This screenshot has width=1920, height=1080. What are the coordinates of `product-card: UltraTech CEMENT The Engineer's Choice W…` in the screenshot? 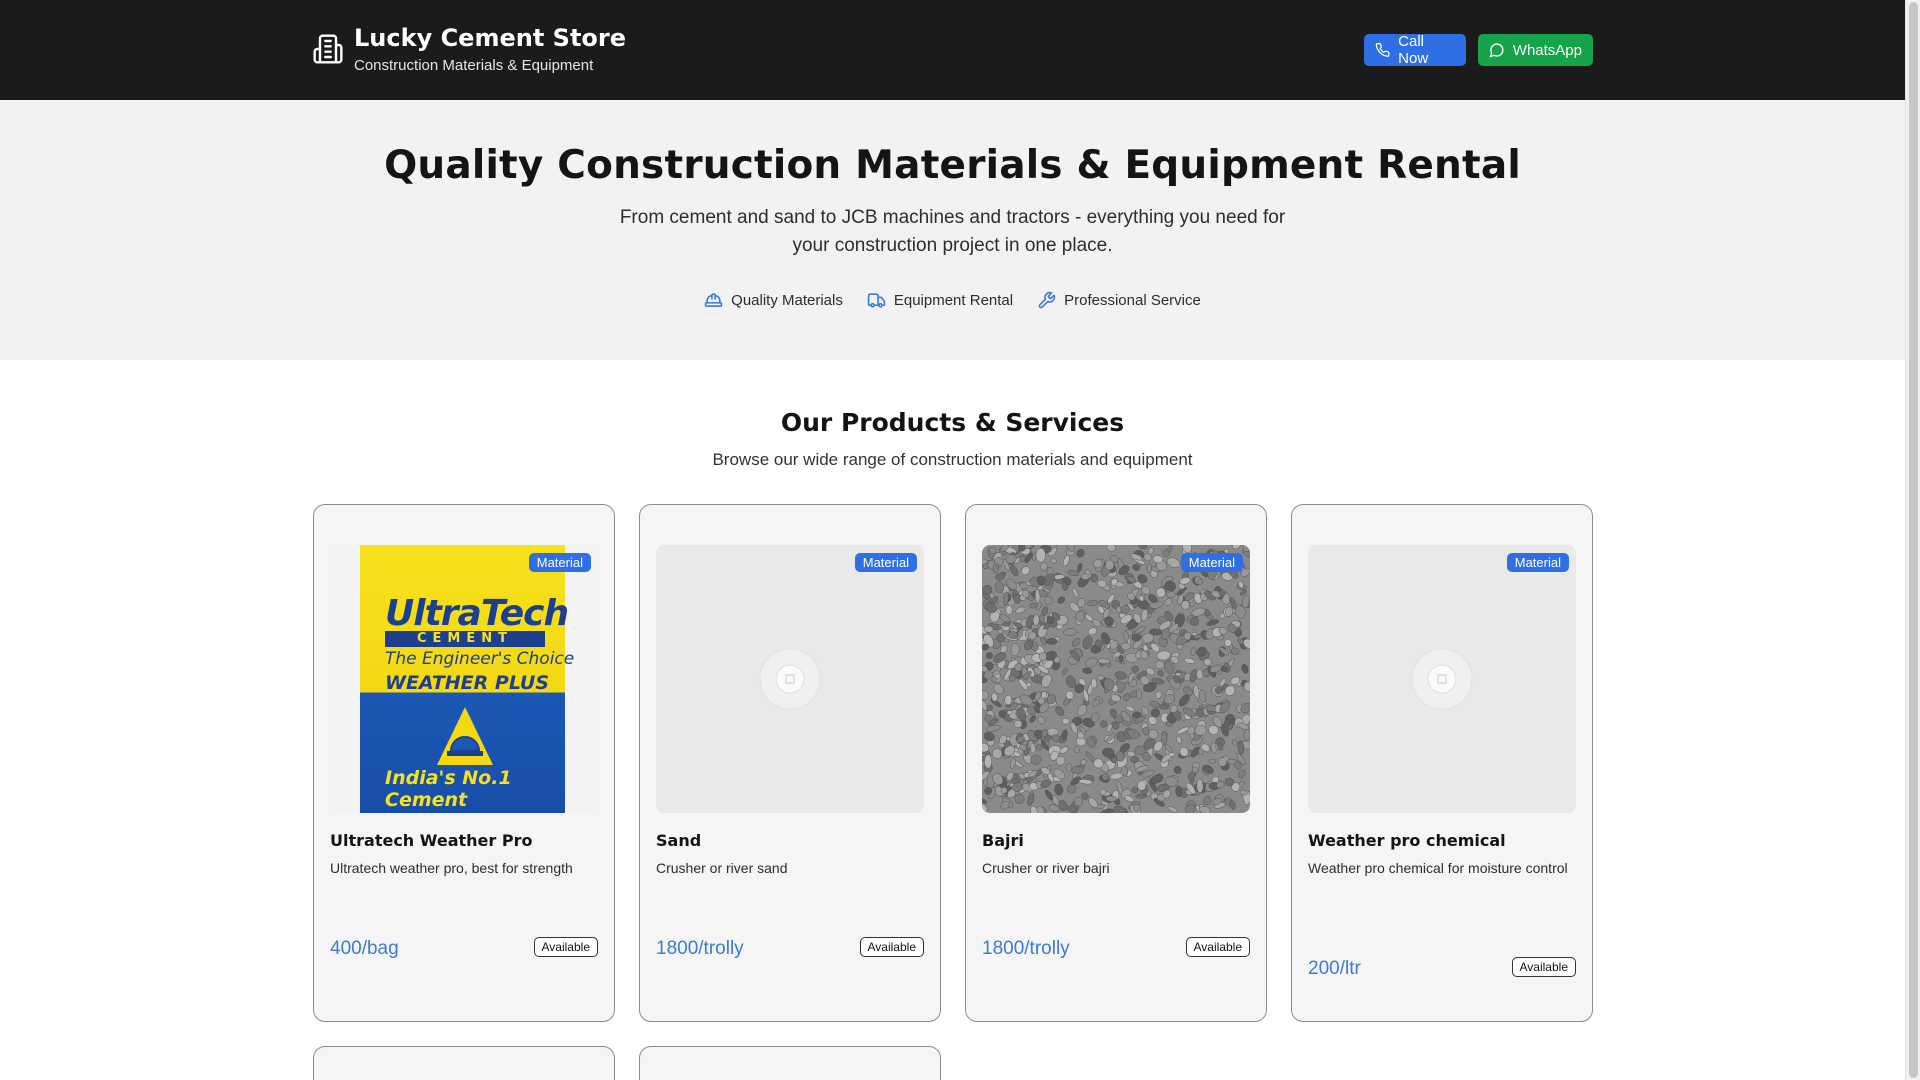 It's located at (464, 763).